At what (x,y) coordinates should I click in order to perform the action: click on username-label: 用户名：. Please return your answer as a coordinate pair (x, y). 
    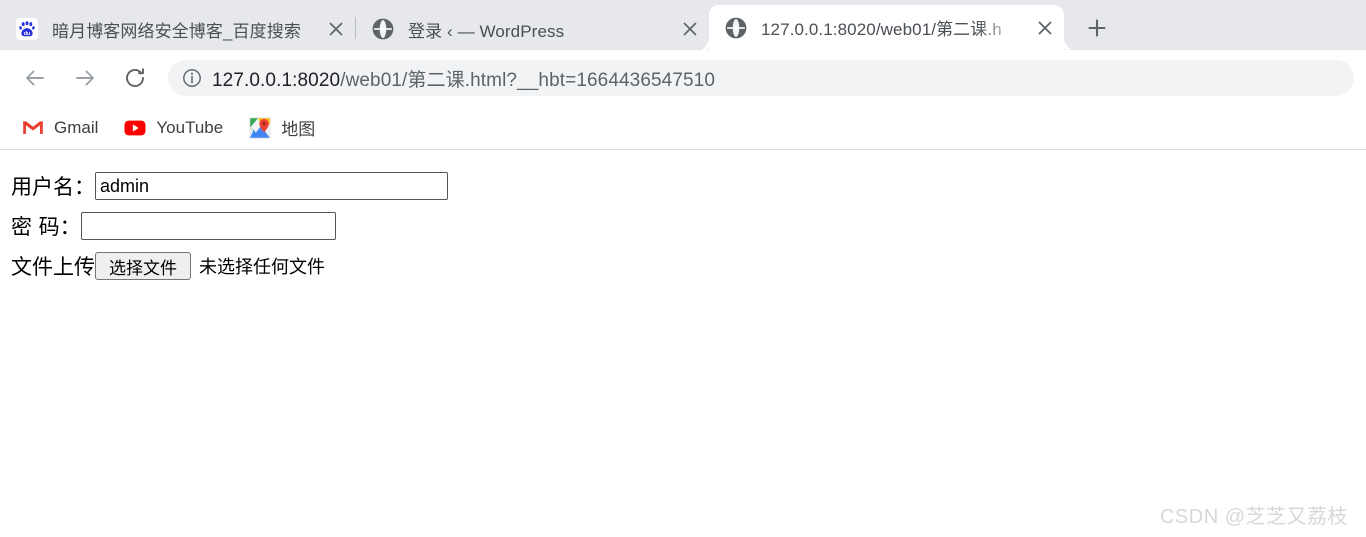
    Looking at the image, I should click on (53, 187).